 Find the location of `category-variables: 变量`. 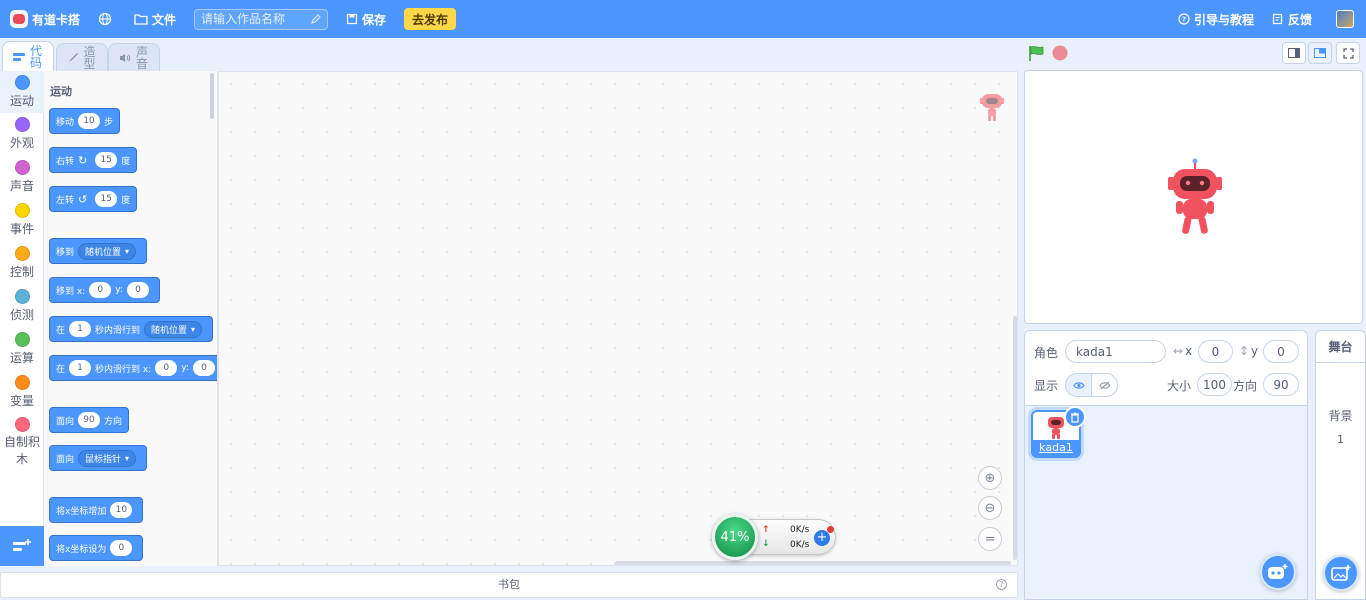

category-variables: 变量 is located at coordinates (22, 392).